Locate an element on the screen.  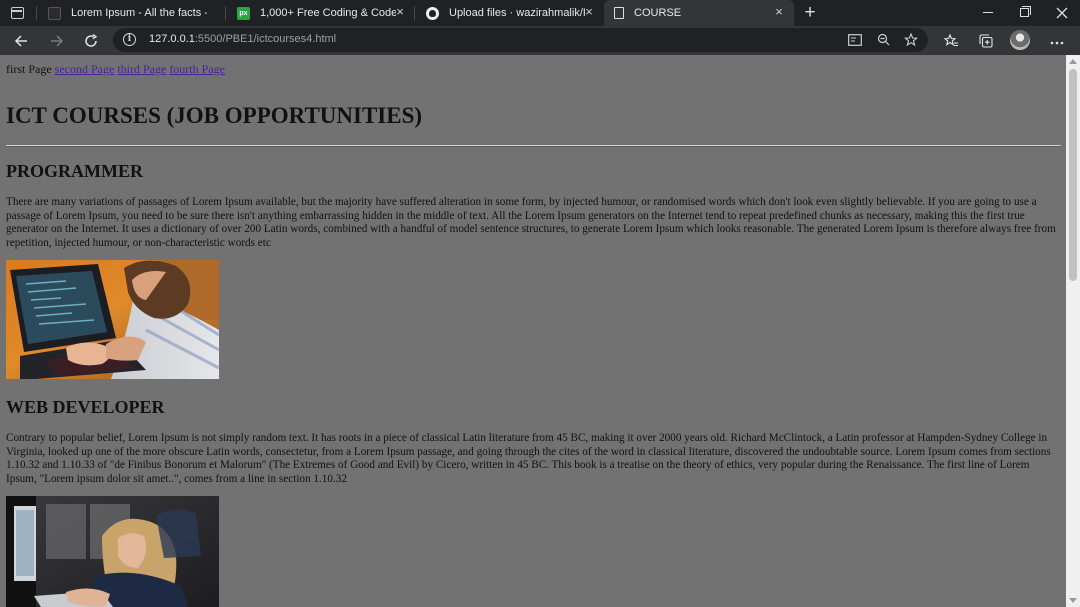
lipsum-favicon-icon is located at coordinates (54, 13).